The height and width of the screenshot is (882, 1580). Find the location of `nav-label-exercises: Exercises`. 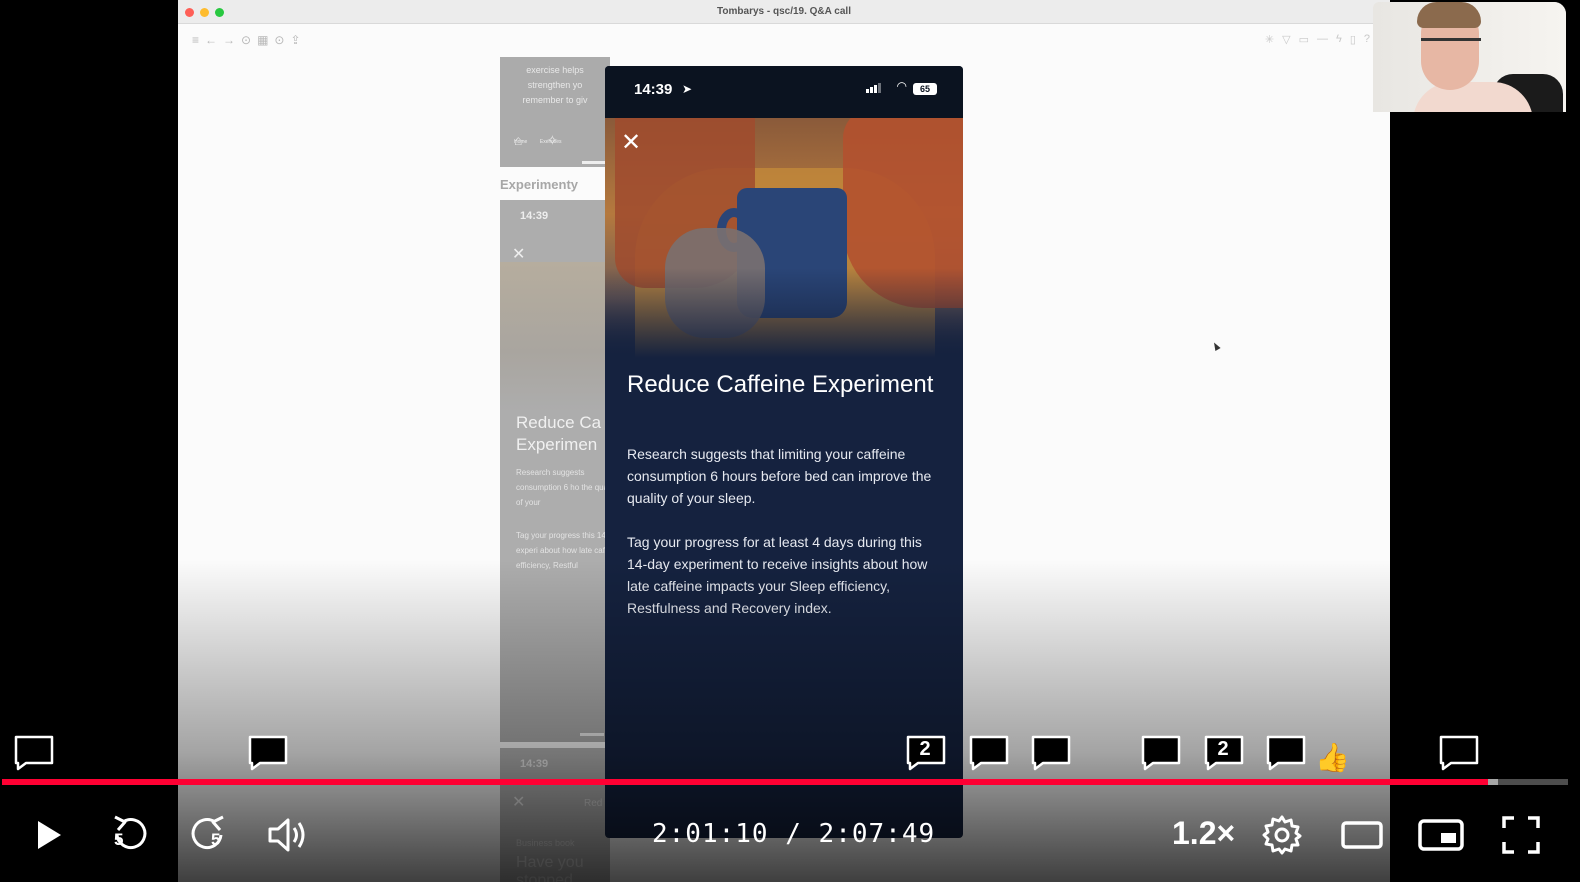

nav-label-exercises: Exercises is located at coordinates (550, 142).